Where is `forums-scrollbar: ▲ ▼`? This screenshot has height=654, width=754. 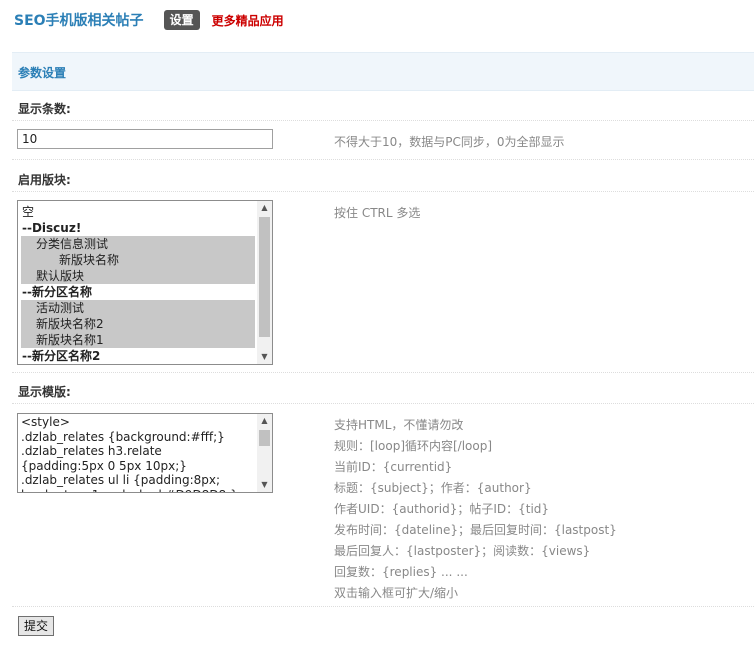 forums-scrollbar: ▲ ▼ is located at coordinates (264, 282).